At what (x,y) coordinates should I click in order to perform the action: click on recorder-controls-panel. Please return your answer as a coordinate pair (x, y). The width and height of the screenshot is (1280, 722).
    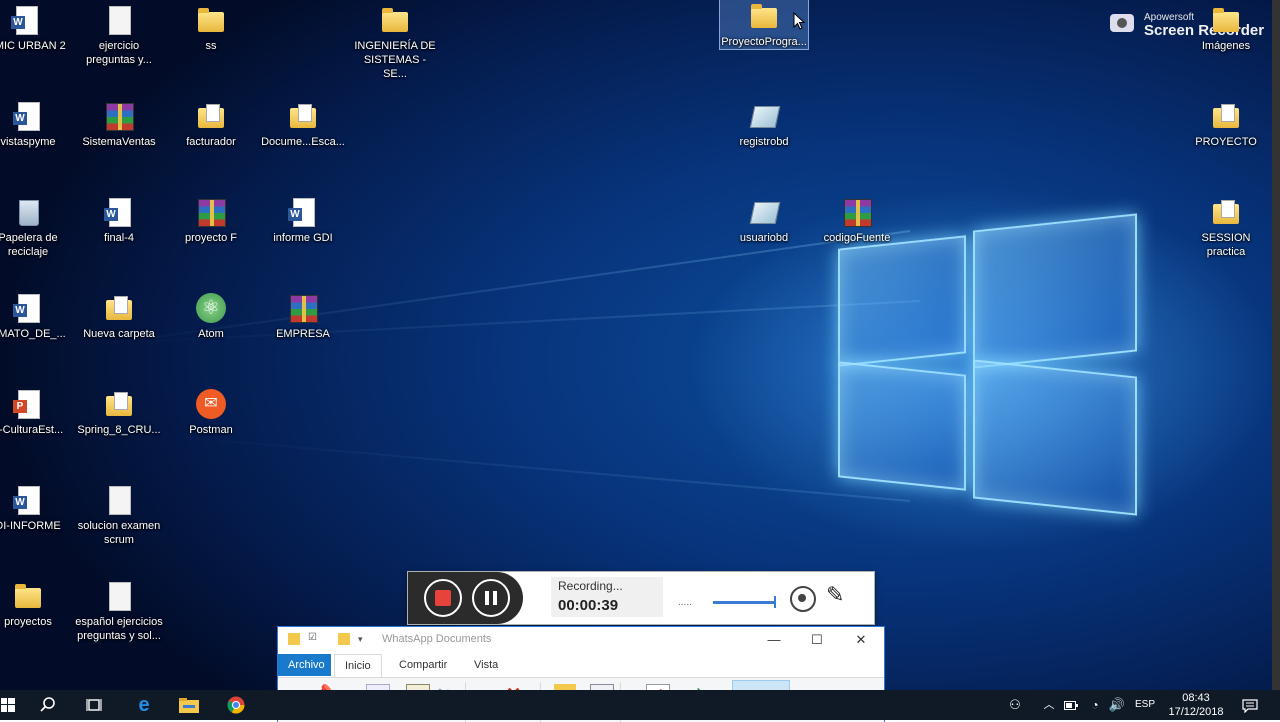
    Looking at the image, I should click on (465, 598).